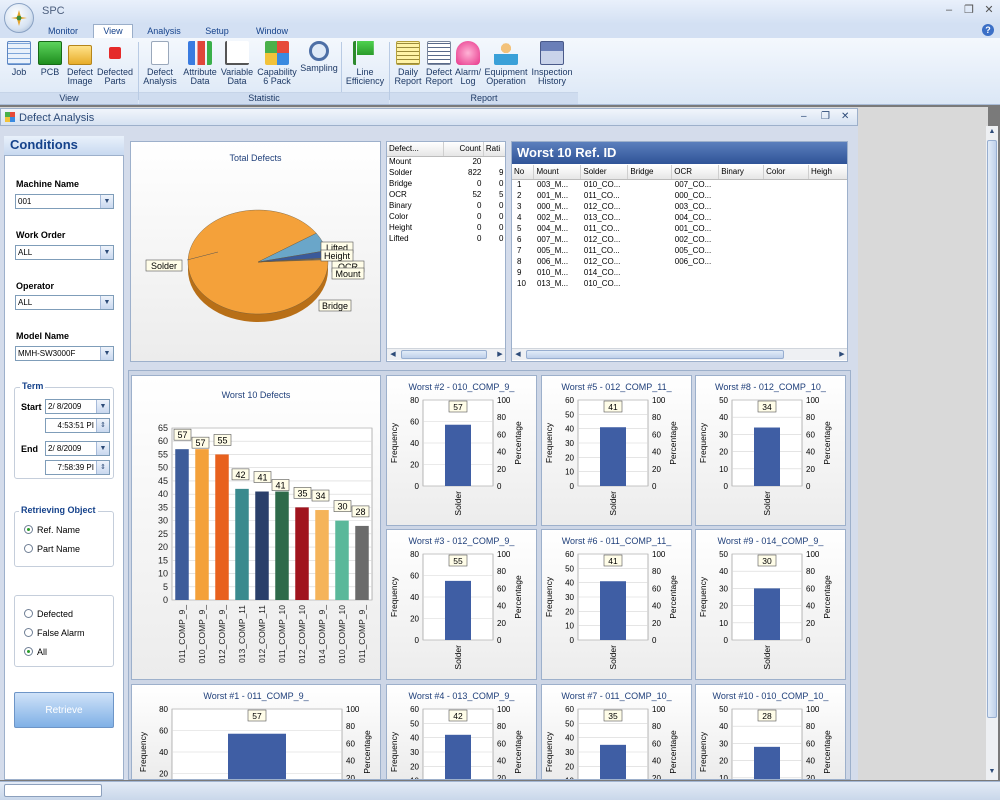 The height and width of the screenshot is (800, 1000). What do you see at coordinates (64, 252) in the screenshot?
I see `work-order-select: ALL ▼` at bounding box center [64, 252].